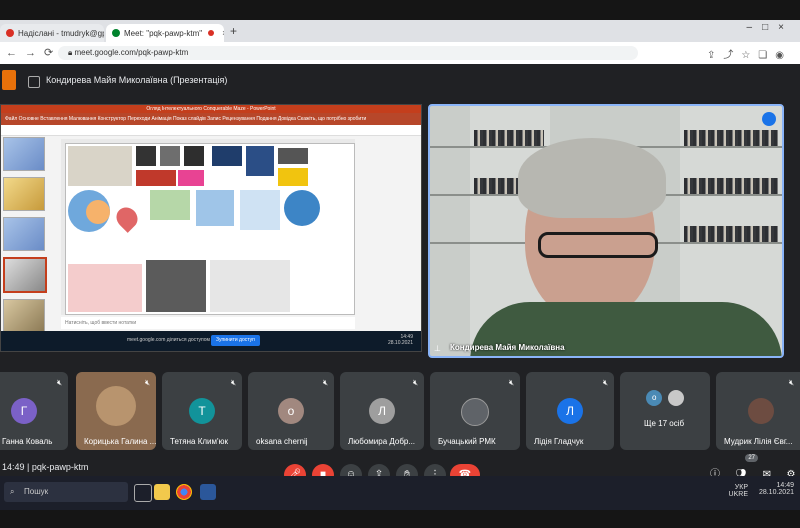 The image size is (800, 528). Describe the element at coordinates (208, 492) in the screenshot. I see `word-icon` at that location.